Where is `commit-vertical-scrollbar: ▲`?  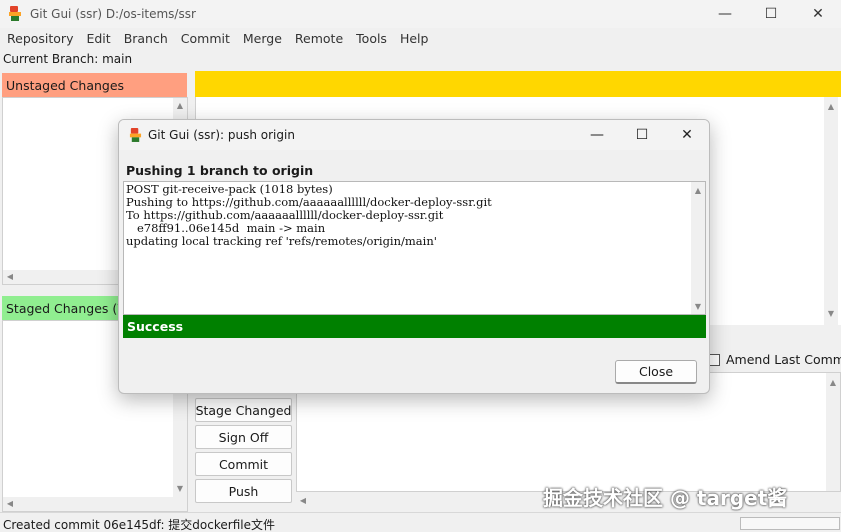
commit-vertical-scrollbar: ▲ is located at coordinates (833, 432).